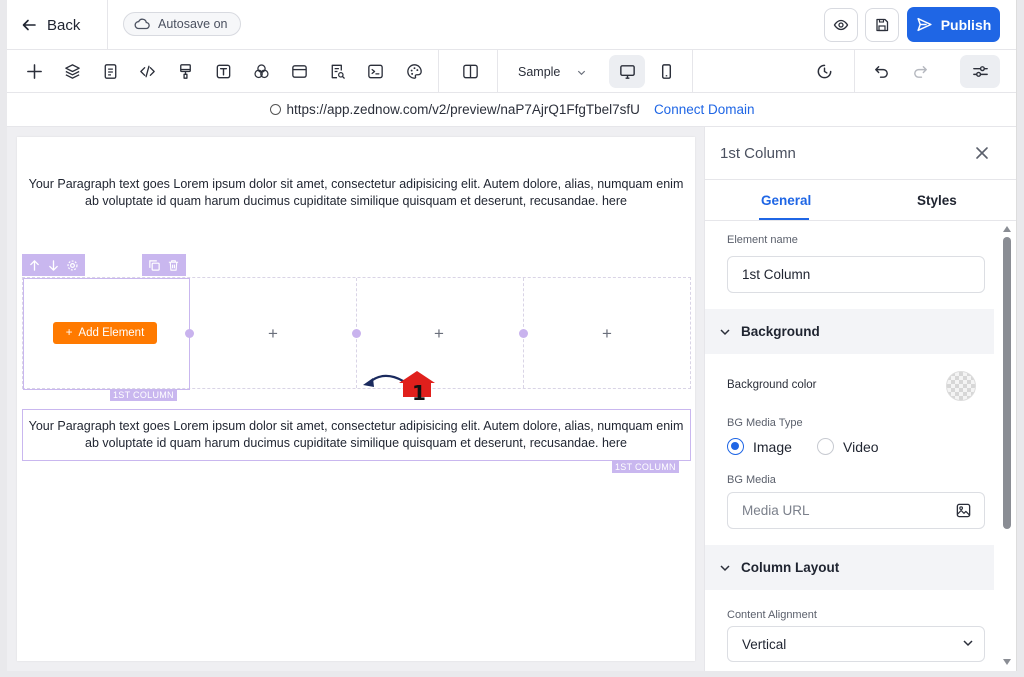  Describe the element at coordinates (1007, 383) in the screenshot. I see `scrollbar-thumb` at that location.